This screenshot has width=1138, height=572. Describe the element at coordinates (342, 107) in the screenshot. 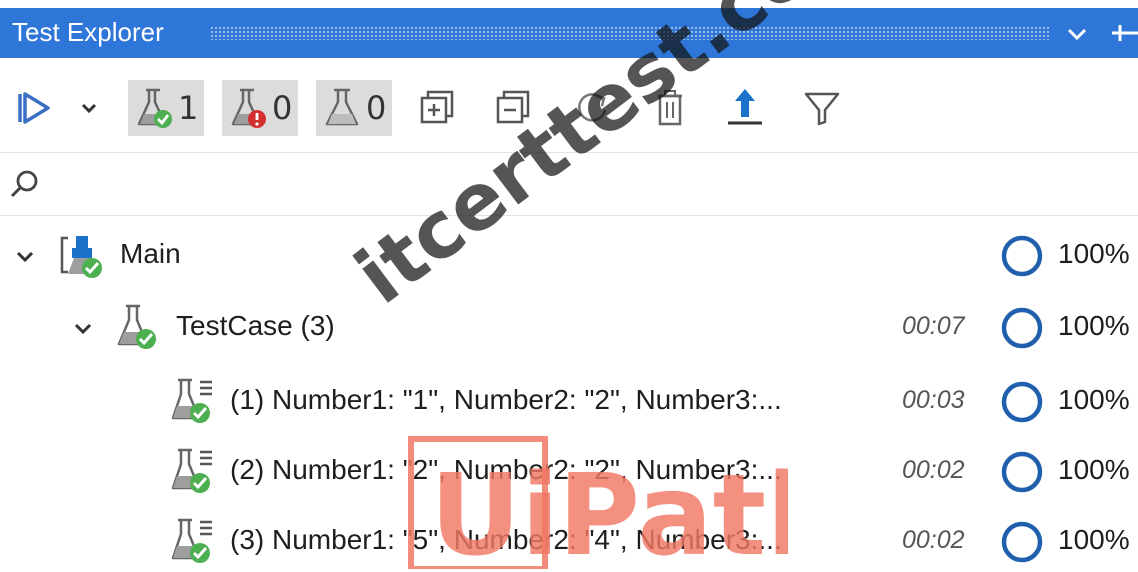

I see `not-run-flask-icon` at that location.